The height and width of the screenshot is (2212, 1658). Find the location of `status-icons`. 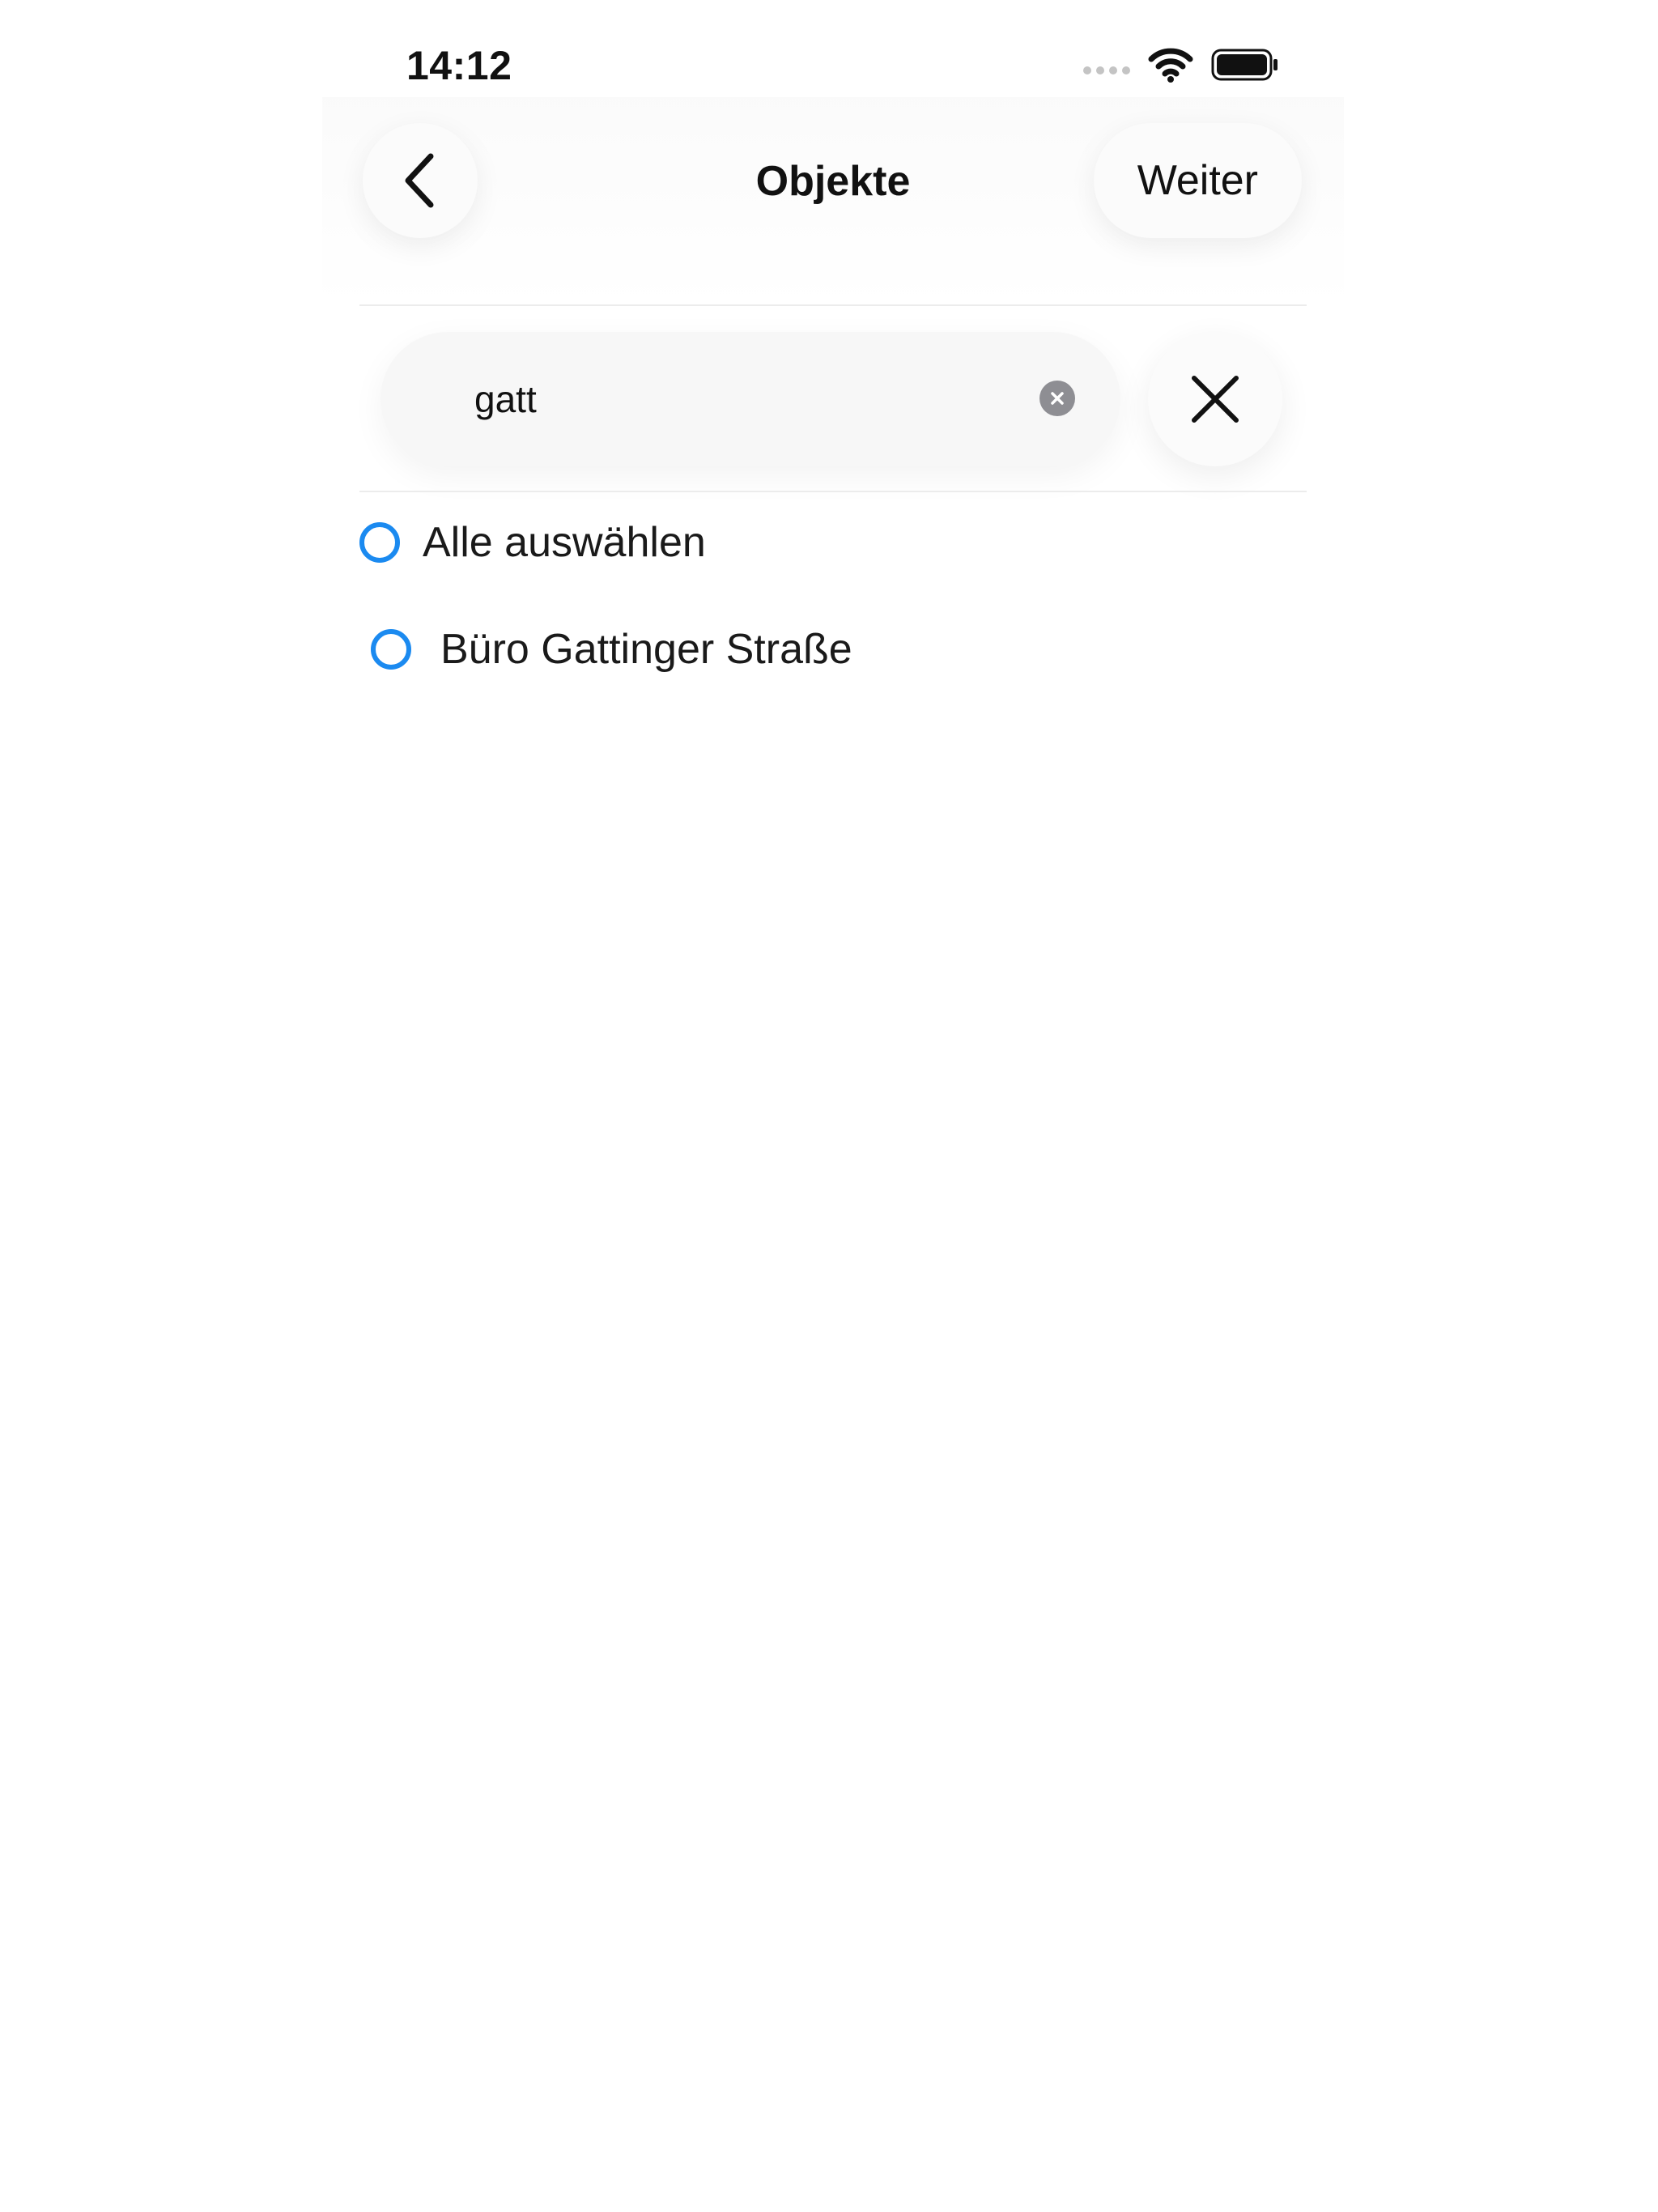

status-icons is located at coordinates (1181, 65).